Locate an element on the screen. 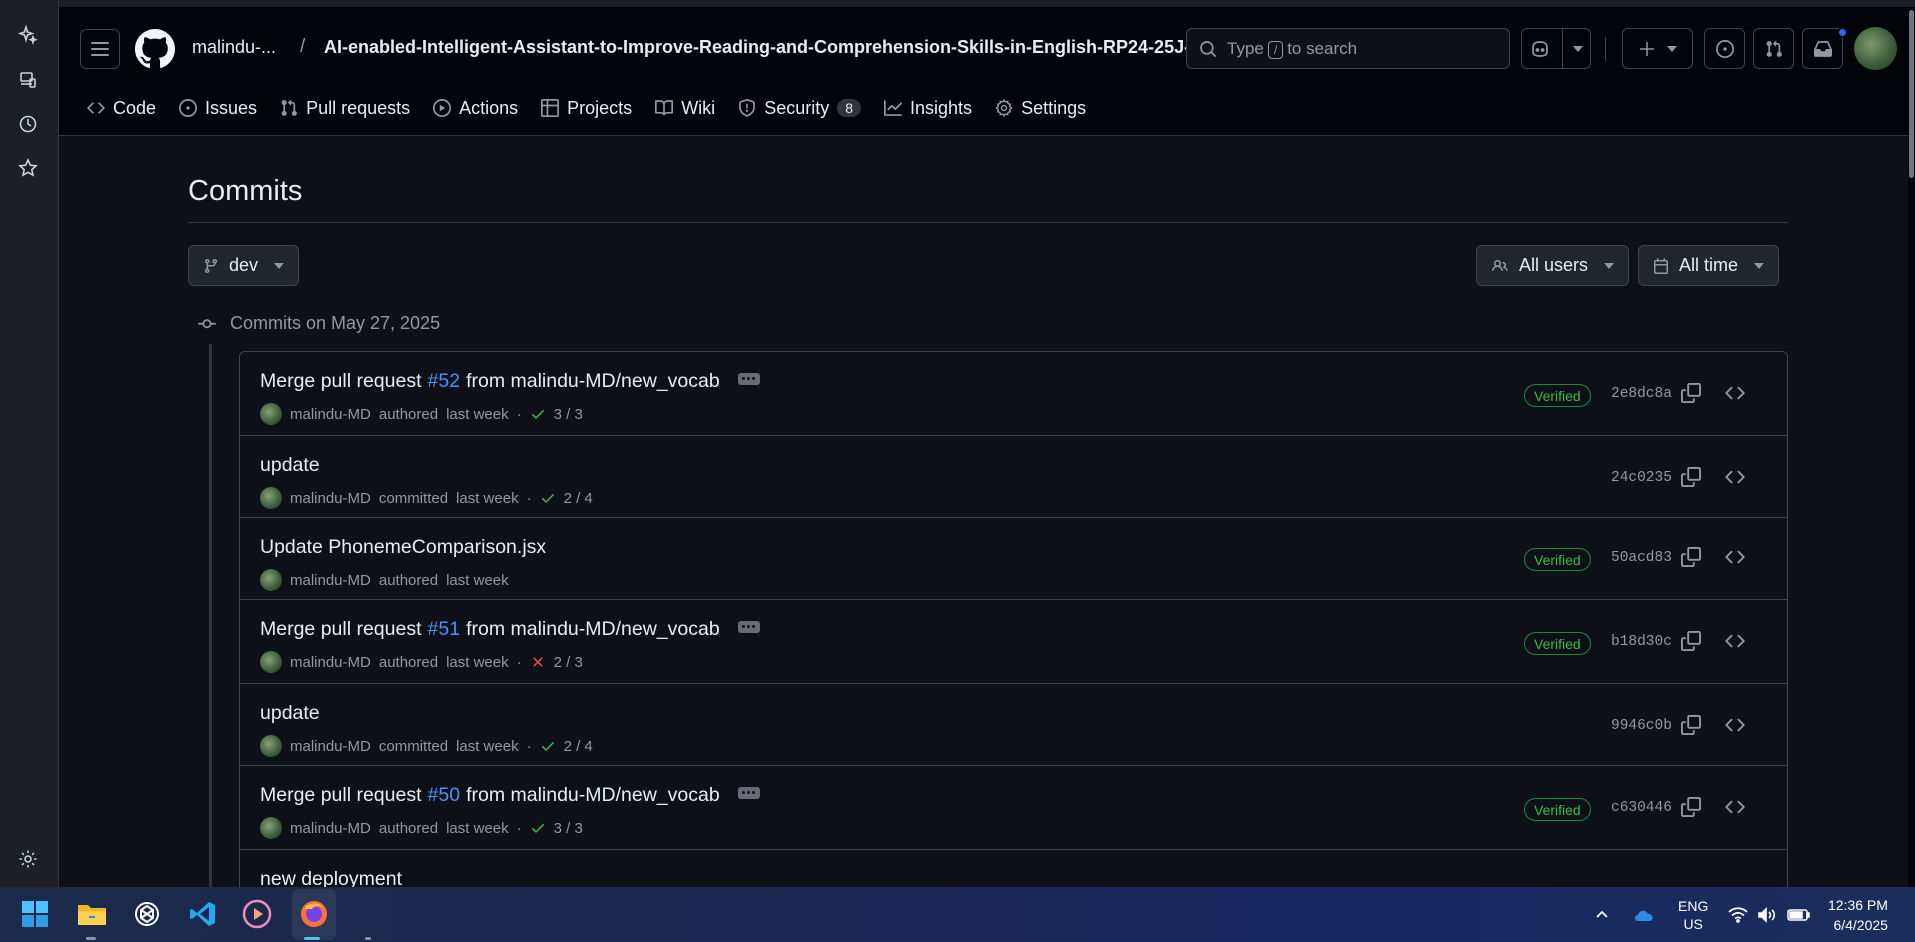 This screenshot has width=1915, height=942. chatgpt-icon is located at coordinates (147, 914).